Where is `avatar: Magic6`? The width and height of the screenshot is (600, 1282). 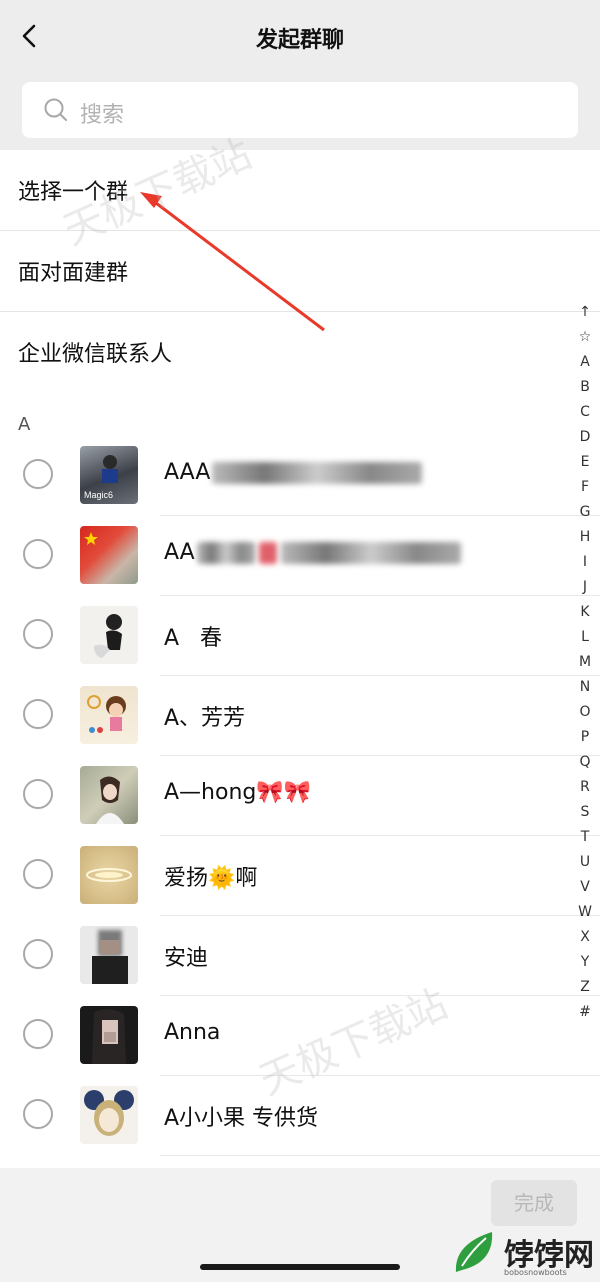
avatar: Magic6 is located at coordinates (109, 475).